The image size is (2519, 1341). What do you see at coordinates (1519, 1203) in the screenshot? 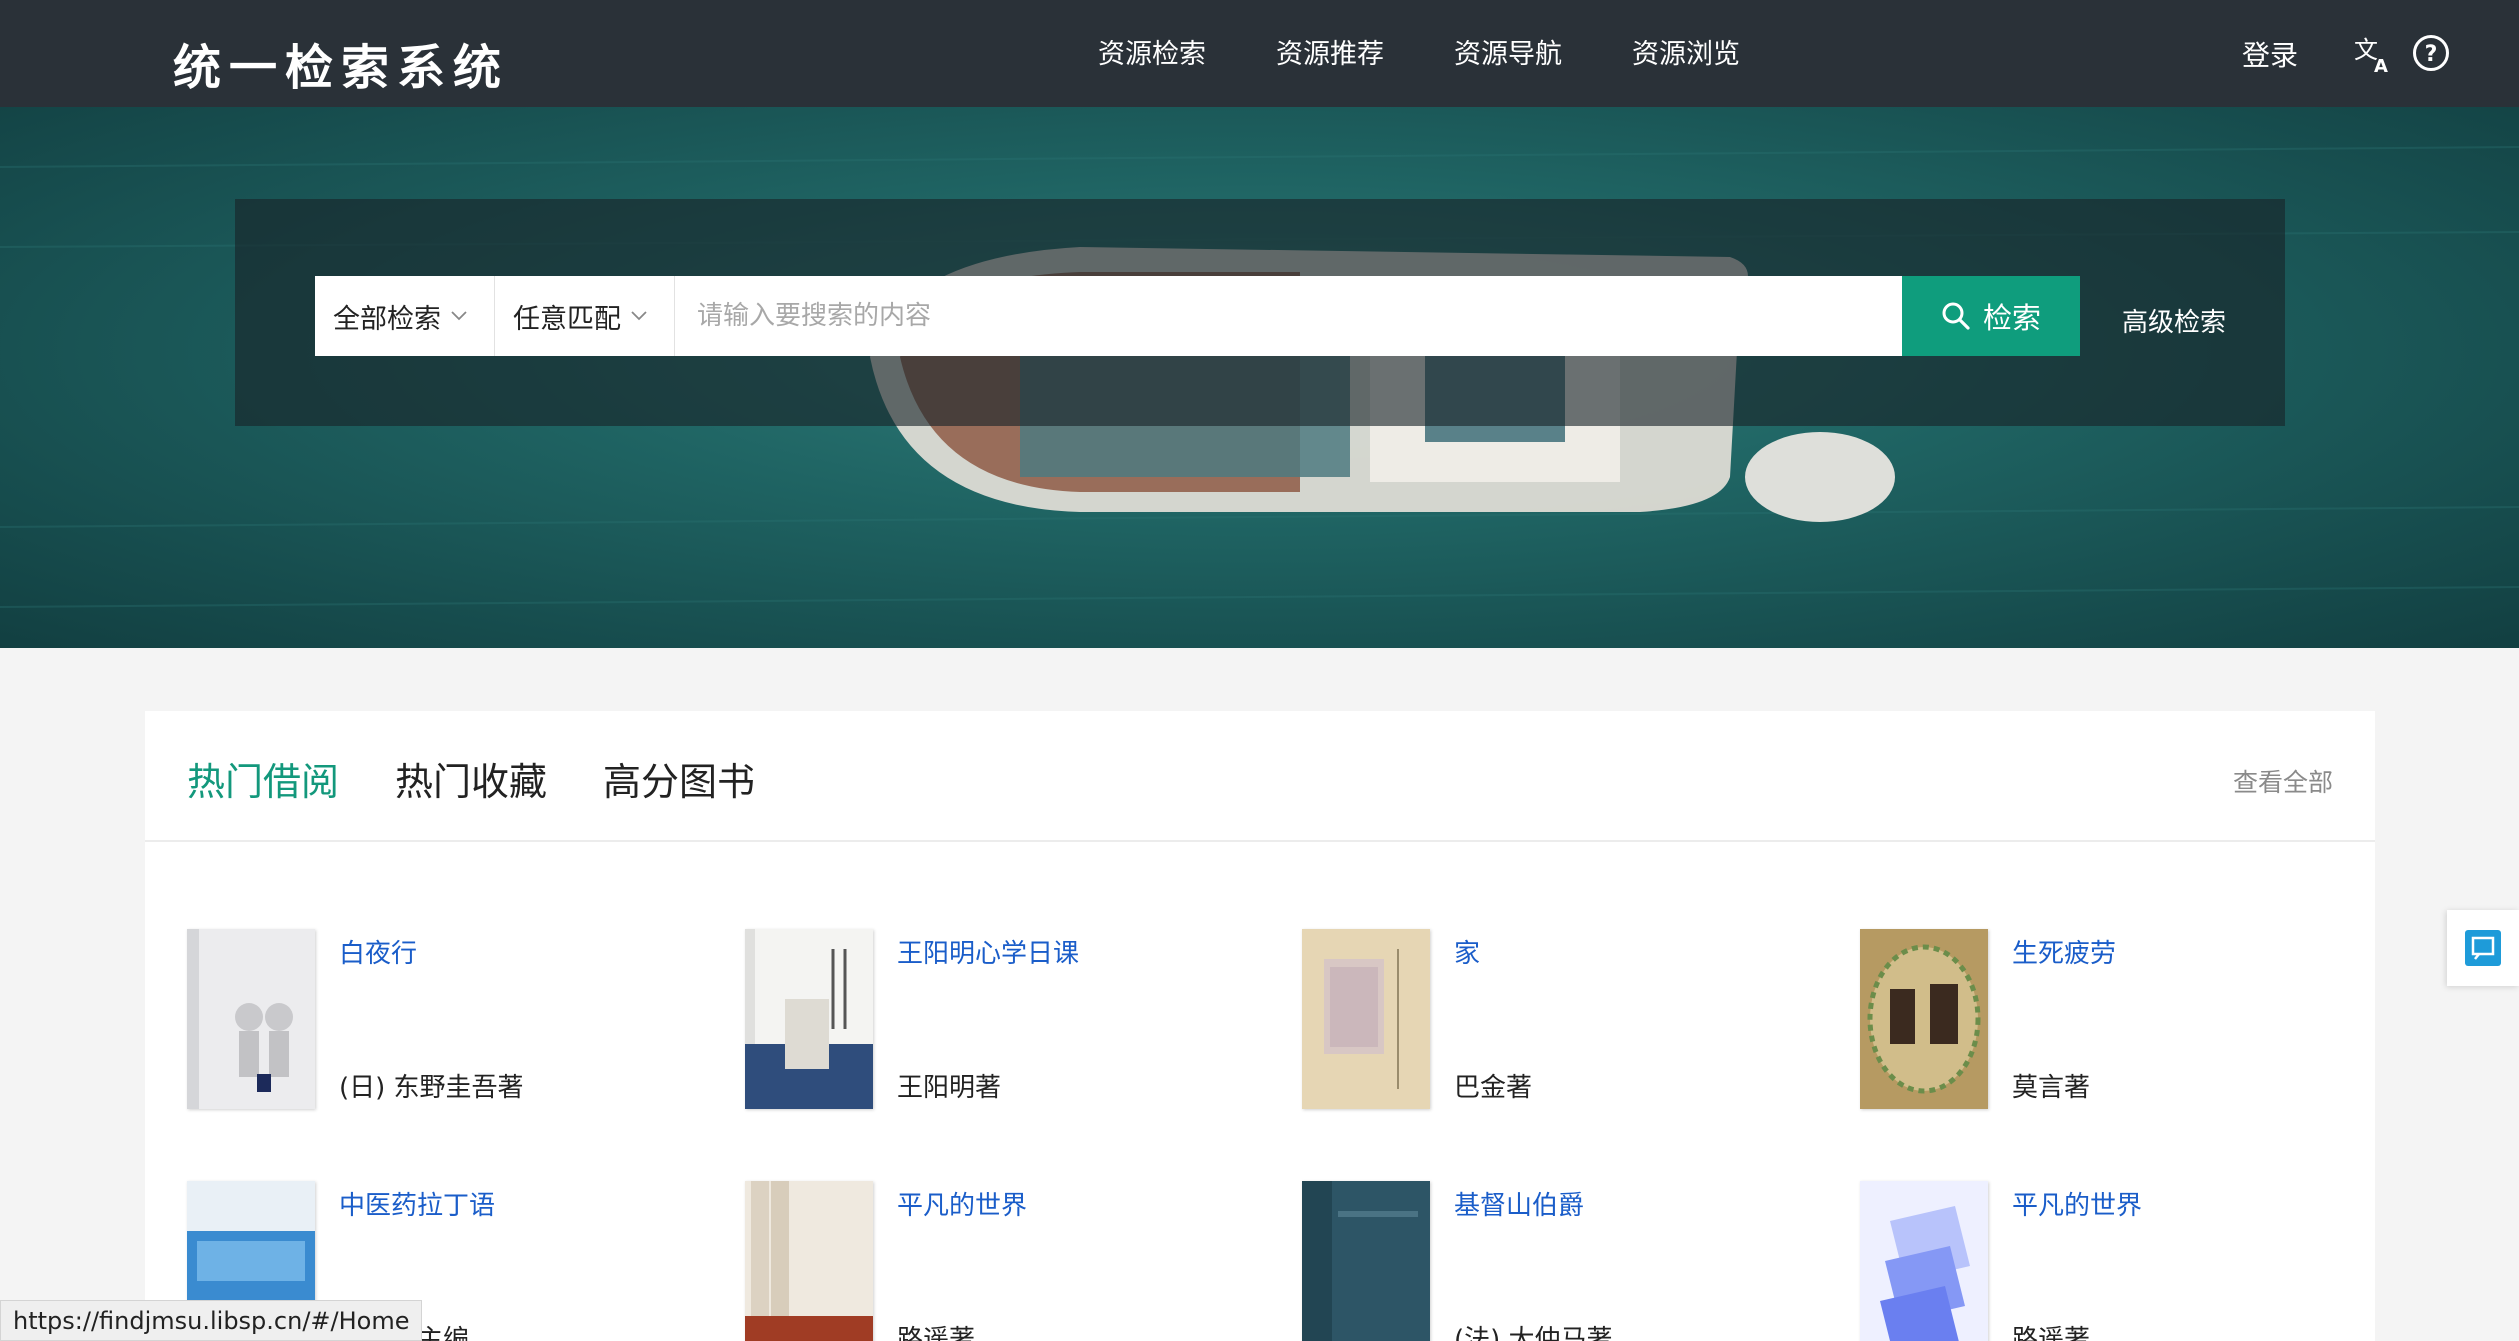
I see `book-title: 基督山伯爵` at bounding box center [1519, 1203].